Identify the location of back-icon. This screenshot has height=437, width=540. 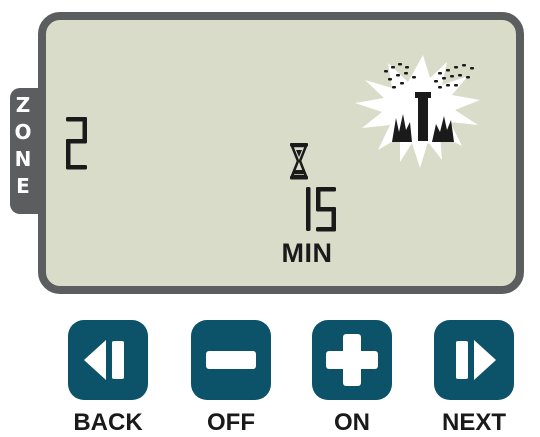
(104, 360).